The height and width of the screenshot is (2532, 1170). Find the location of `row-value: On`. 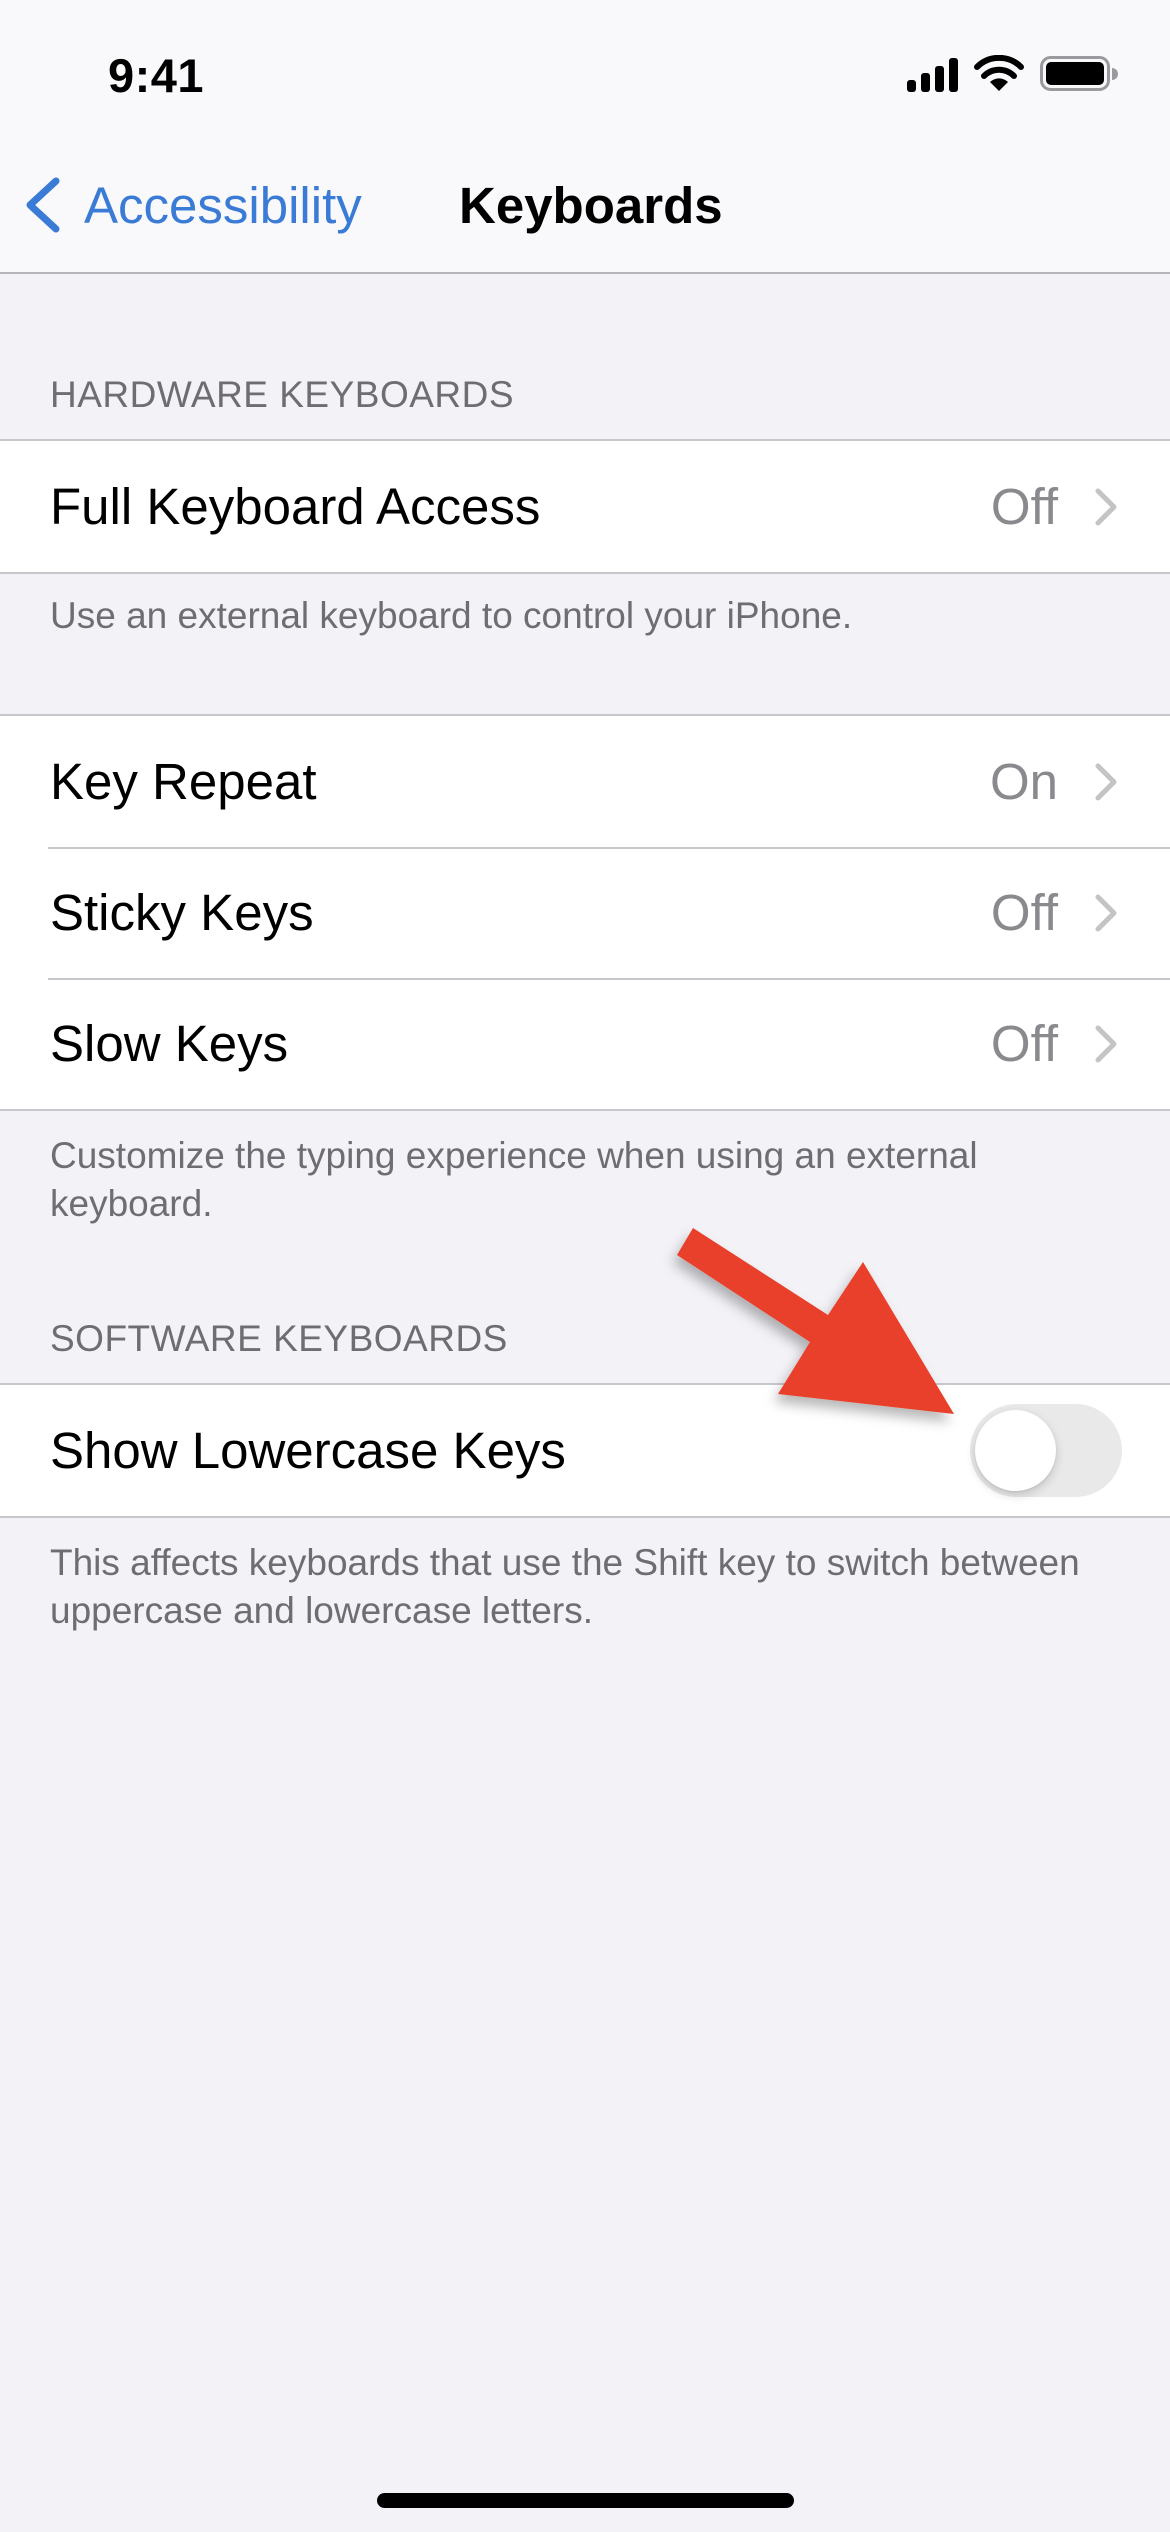

row-value: On is located at coordinates (1023, 781).